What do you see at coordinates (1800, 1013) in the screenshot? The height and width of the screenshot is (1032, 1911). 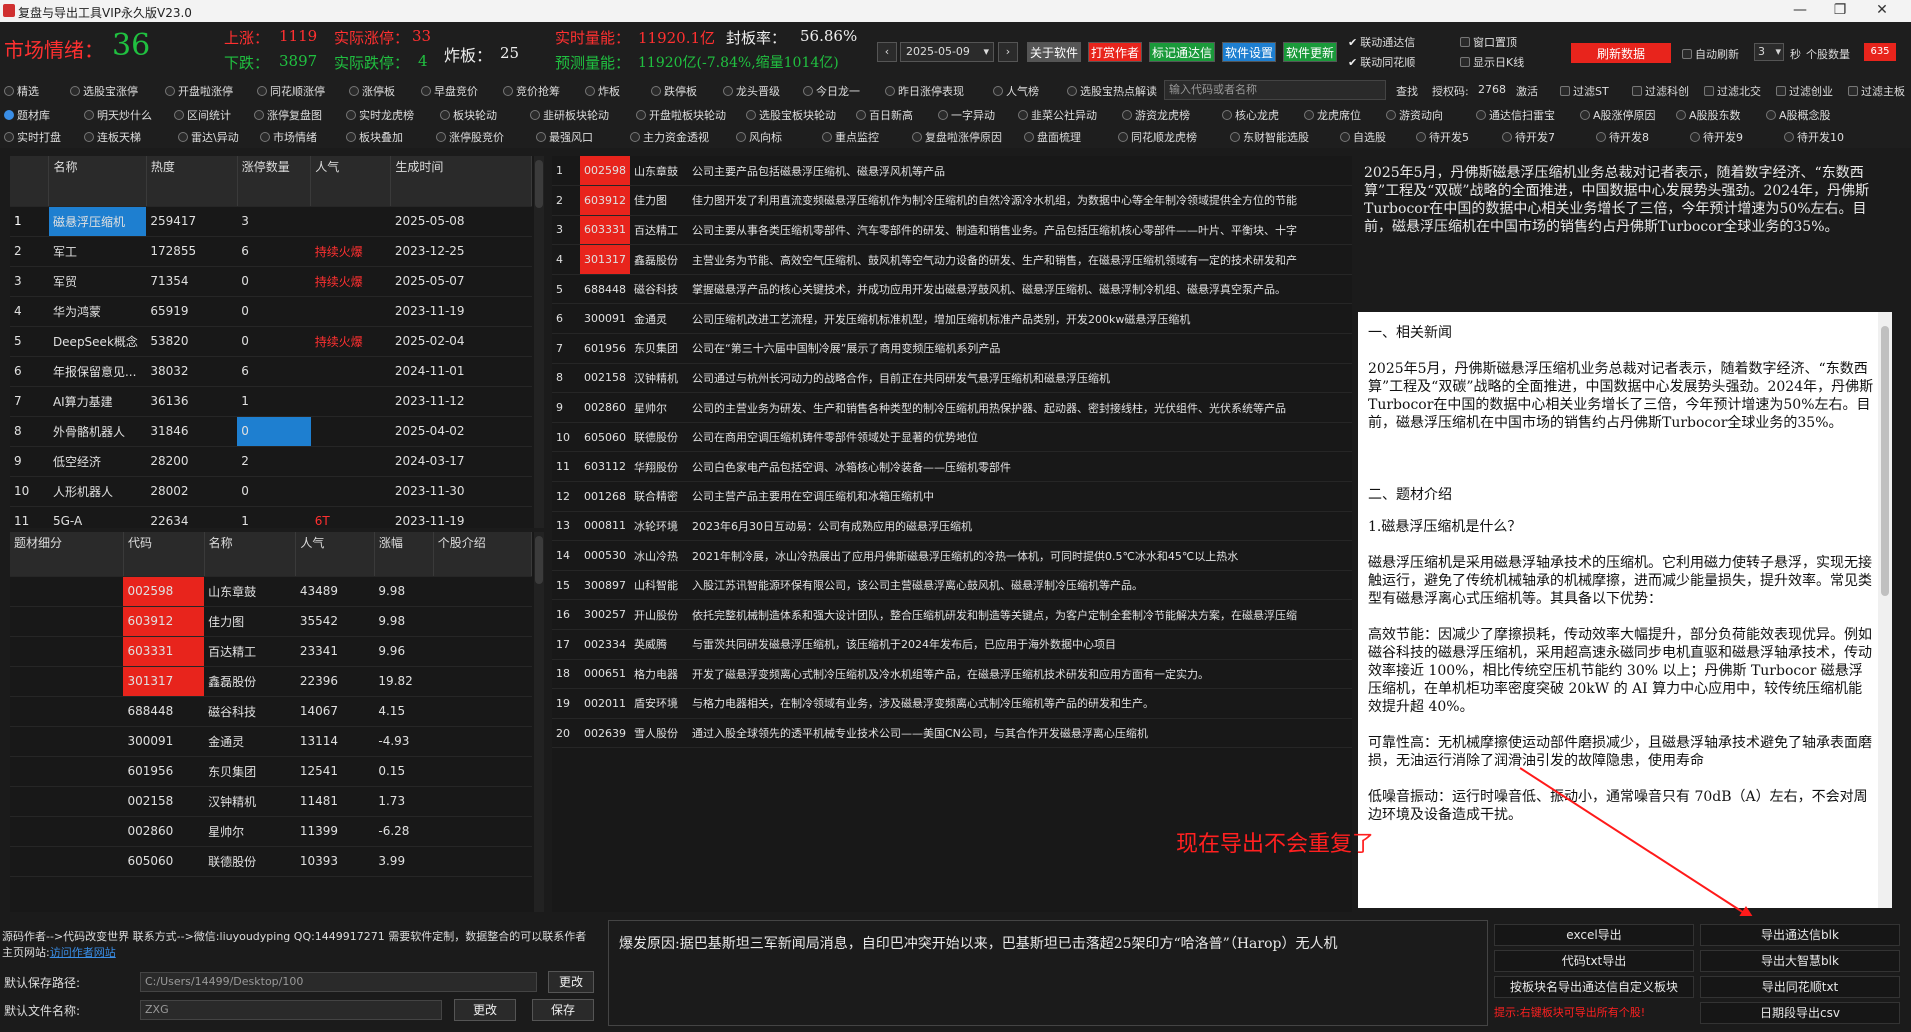 I see `export-button-7: 日期段导出csv` at bounding box center [1800, 1013].